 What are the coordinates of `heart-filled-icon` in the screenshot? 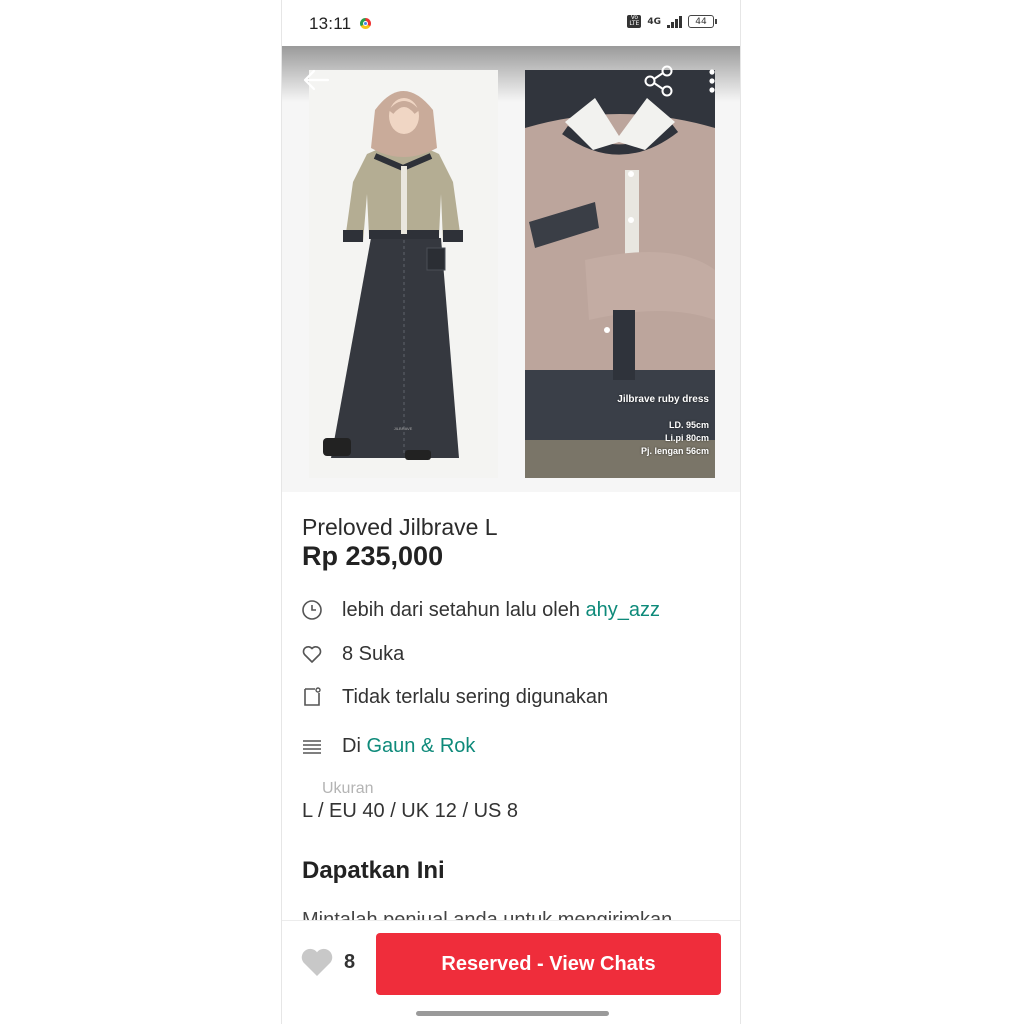 It's located at (317, 962).